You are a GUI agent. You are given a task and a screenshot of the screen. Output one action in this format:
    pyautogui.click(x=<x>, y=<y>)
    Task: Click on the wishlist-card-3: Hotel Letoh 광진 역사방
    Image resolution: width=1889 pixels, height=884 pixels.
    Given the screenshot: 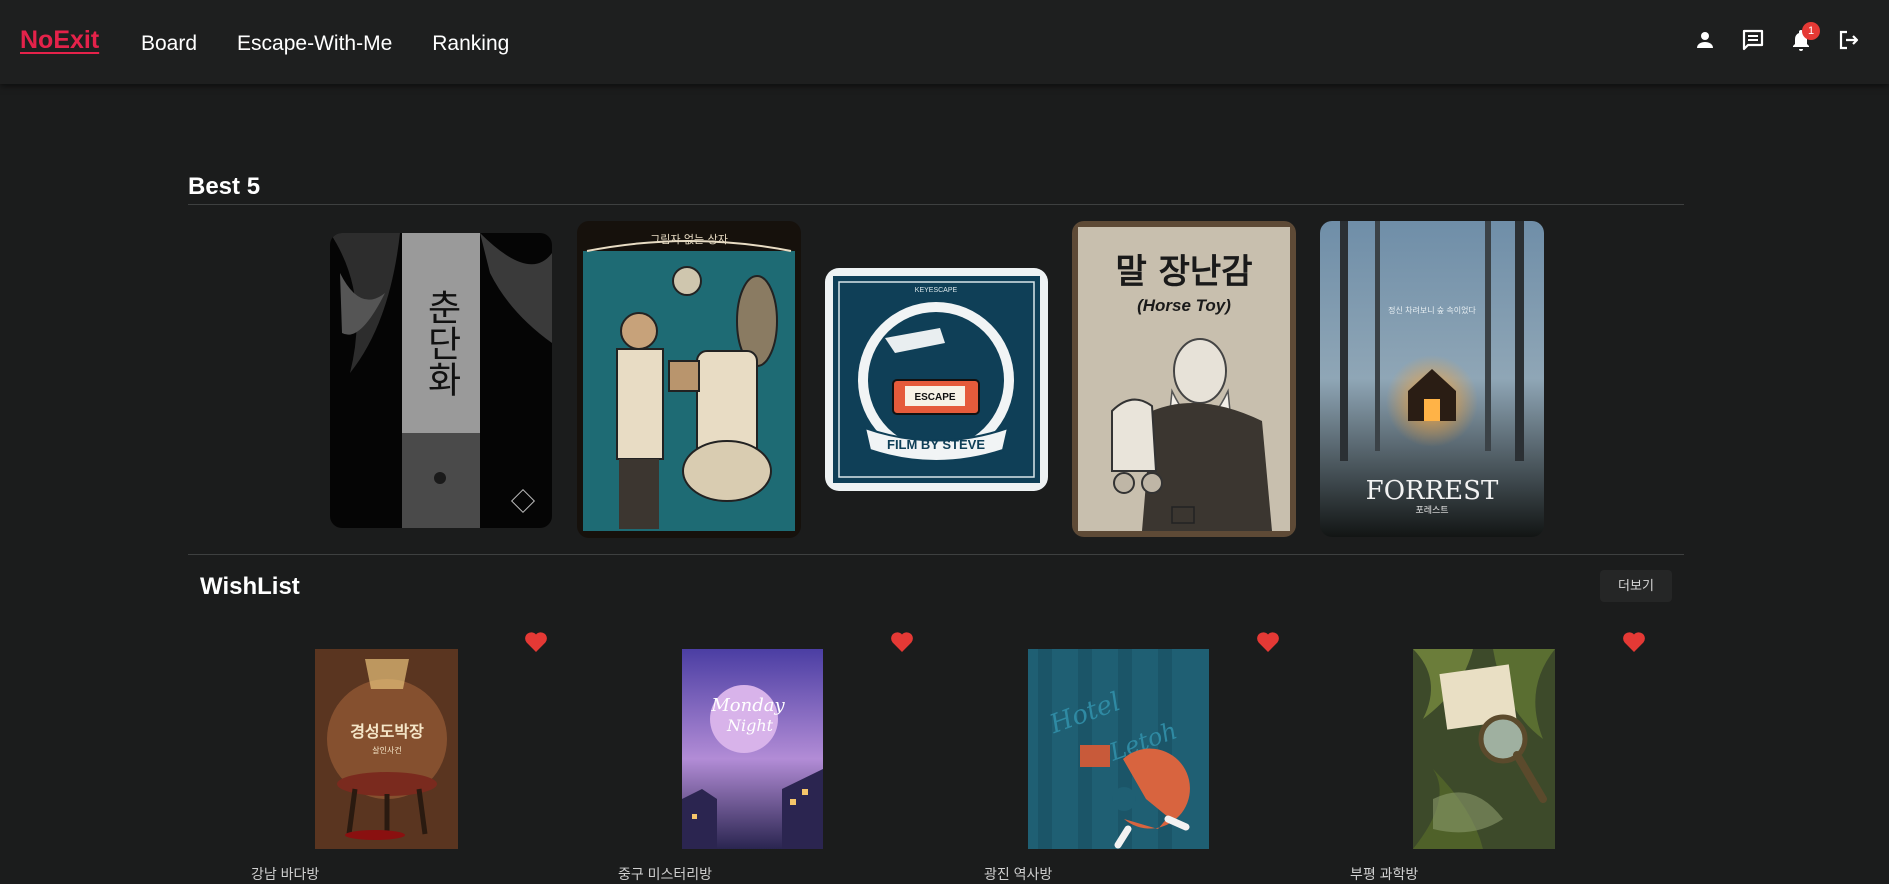 What is the action you would take?
    pyautogui.click(x=1106, y=755)
    